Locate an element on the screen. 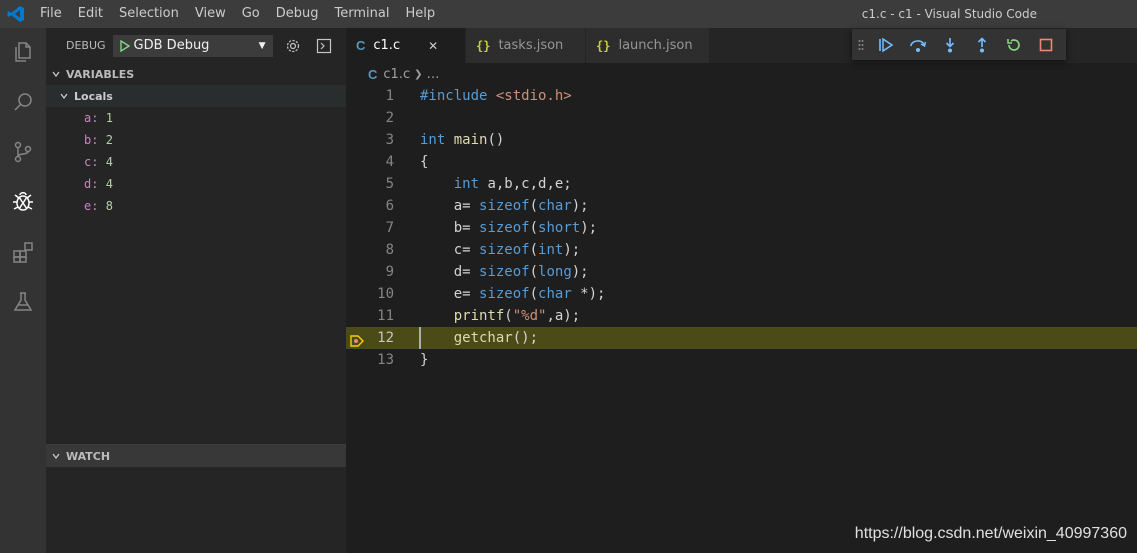 Image resolution: width=1137 pixels, height=553 pixels. gear-icon is located at coordinates (293, 46).